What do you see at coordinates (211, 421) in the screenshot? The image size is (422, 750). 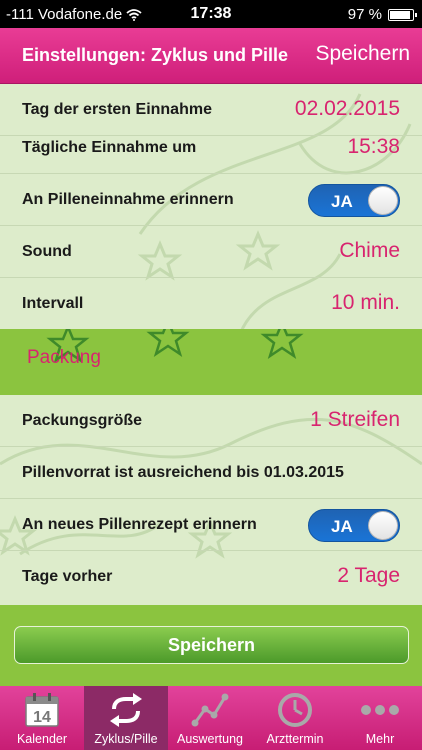 I see `row-package-size: Packungsgröße 1 Streifen` at bounding box center [211, 421].